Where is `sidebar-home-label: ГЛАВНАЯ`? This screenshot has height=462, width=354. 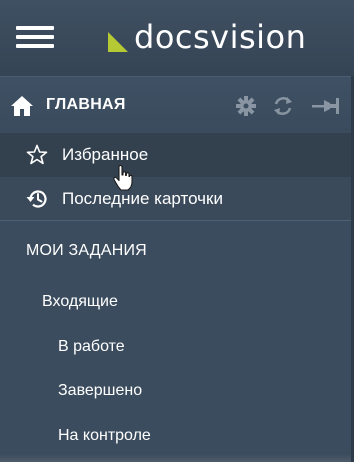
sidebar-home-label: ГЛАВНАЯ is located at coordinates (86, 104).